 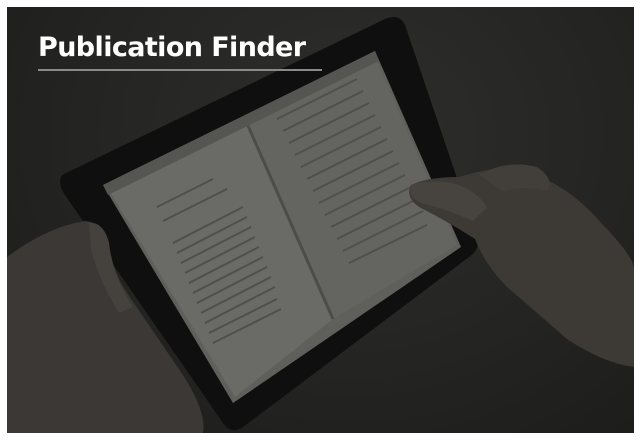 What do you see at coordinates (180, 48) in the screenshot?
I see `page-title: Publication Finder` at bounding box center [180, 48].